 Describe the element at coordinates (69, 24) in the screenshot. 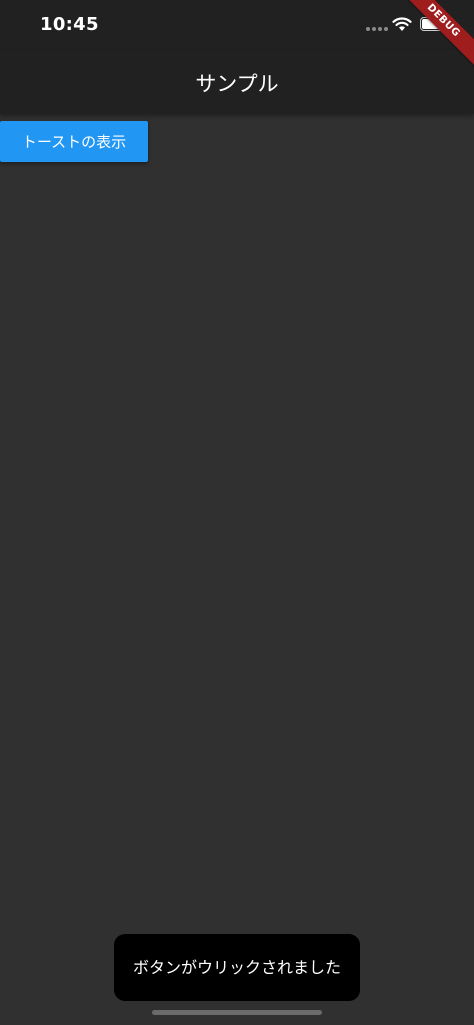

I see `status-time: 10:45` at that location.